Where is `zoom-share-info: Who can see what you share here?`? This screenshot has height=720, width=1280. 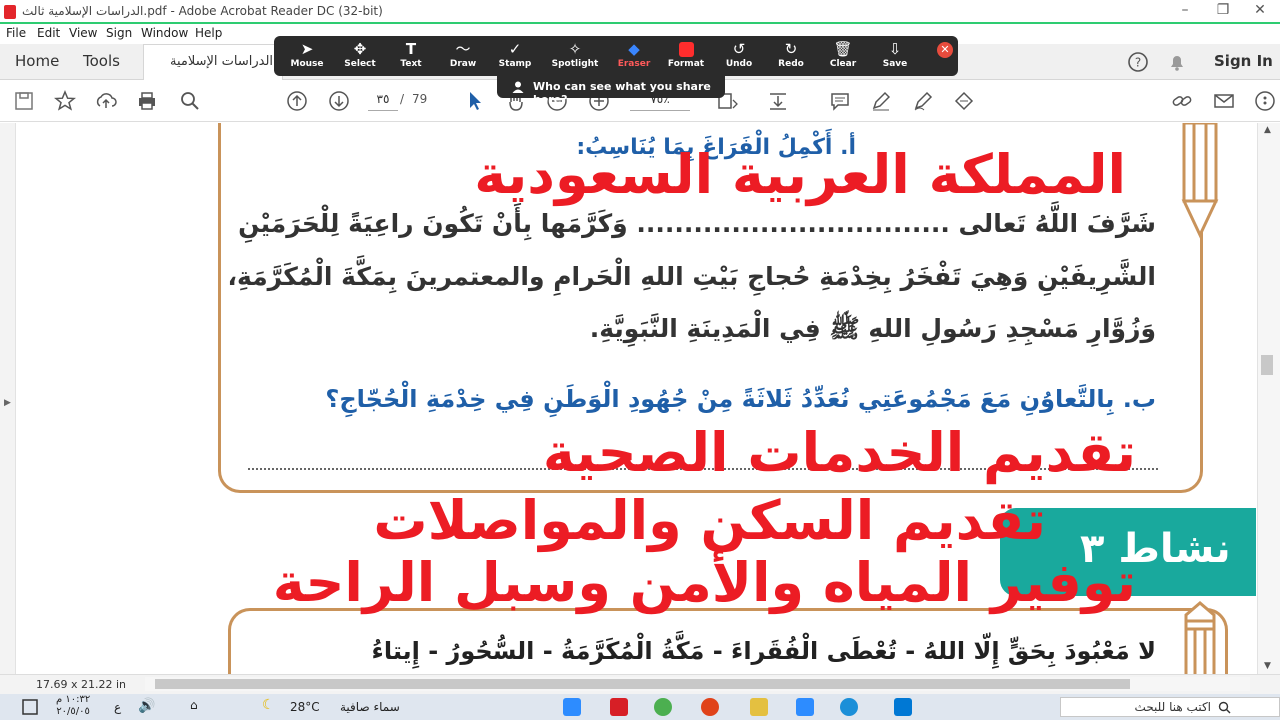
zoom-share-info: Who can see what you share here? is located at coordinates (611, 91).